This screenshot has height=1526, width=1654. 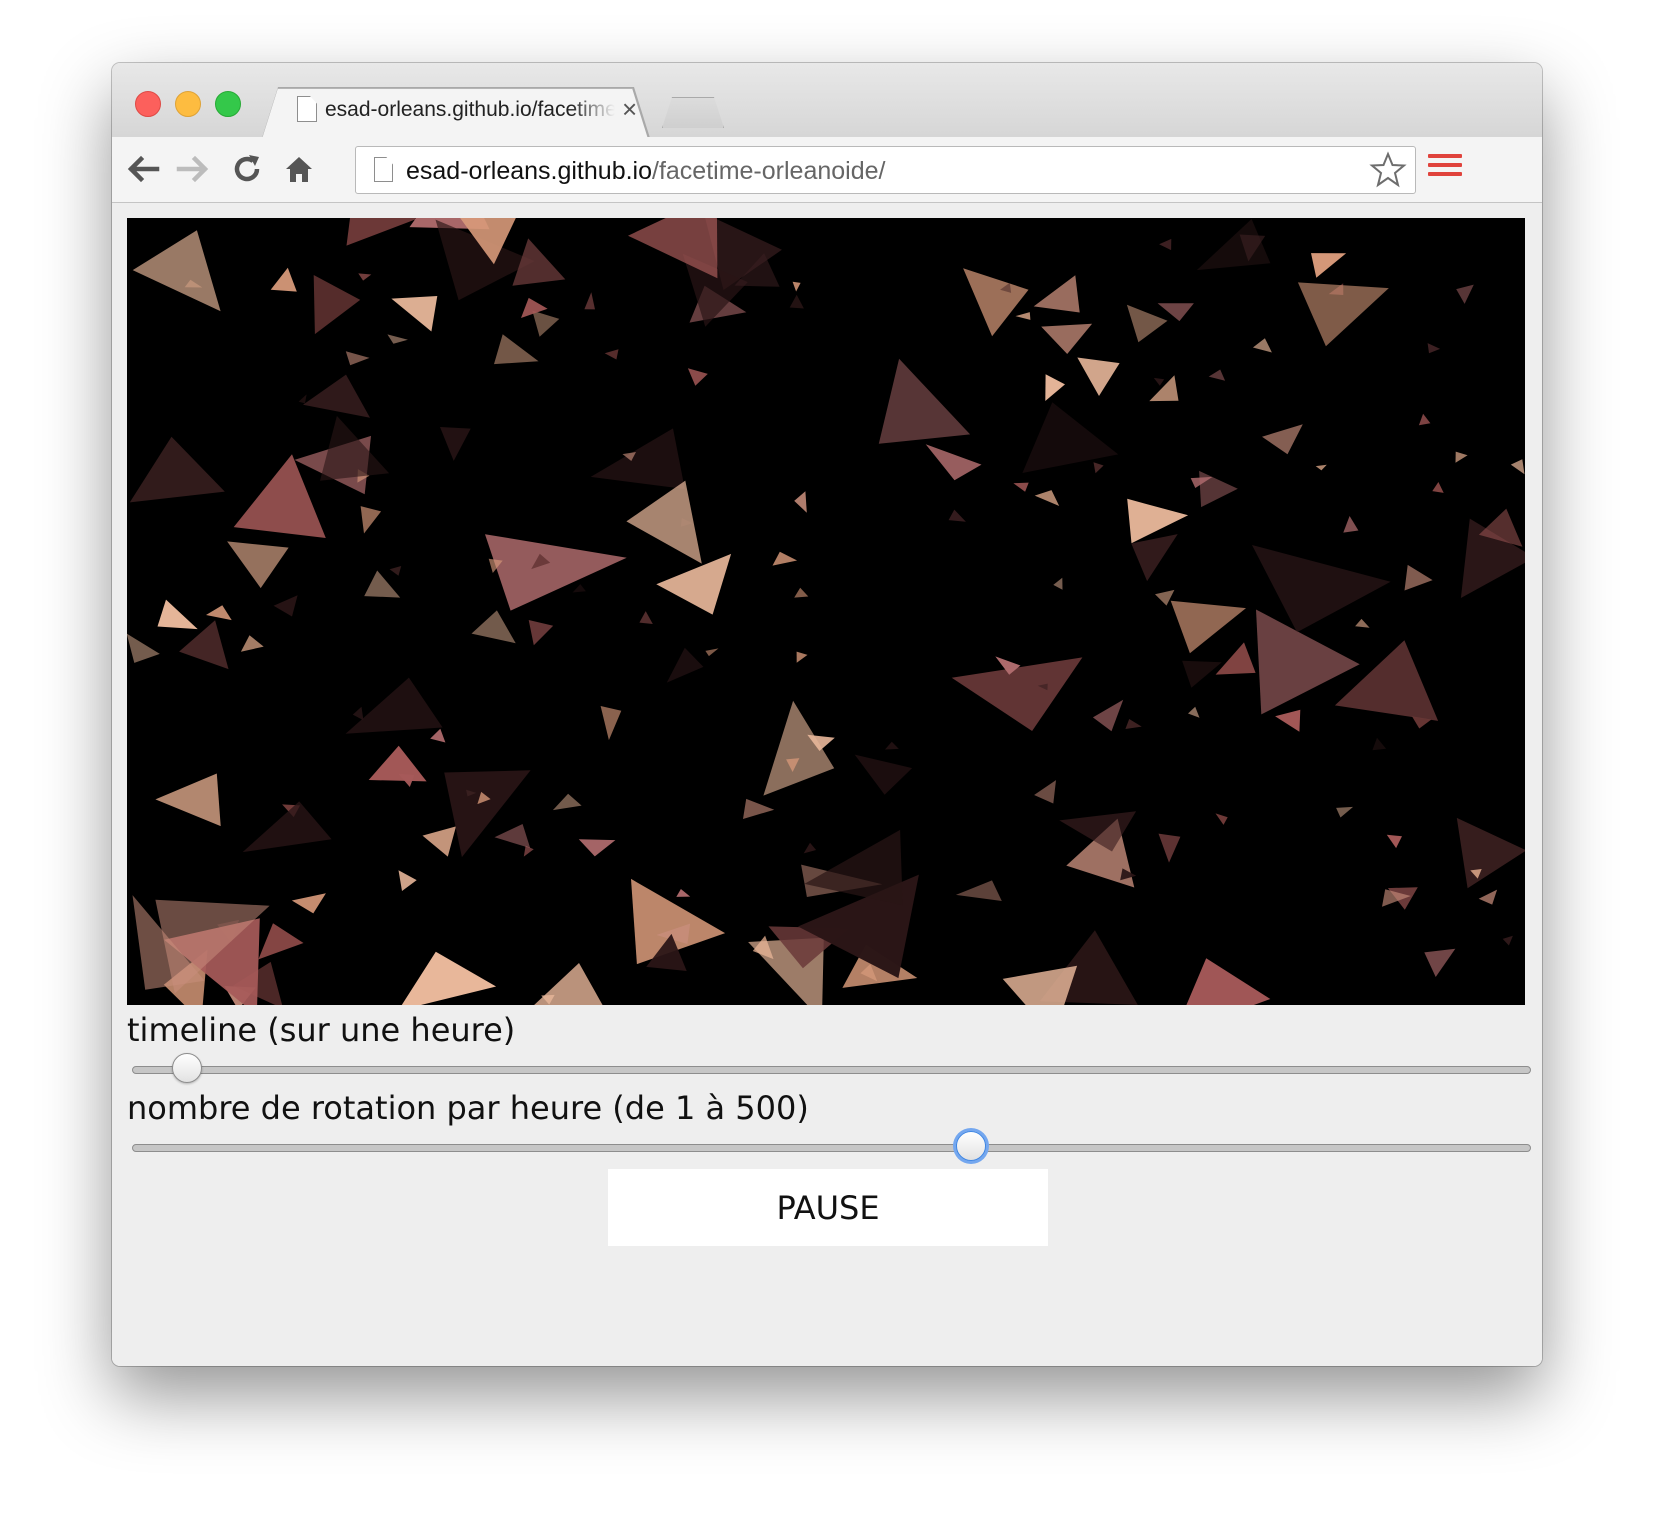 I want to click on forward-arrow-icon, so click(x=192, y=169).